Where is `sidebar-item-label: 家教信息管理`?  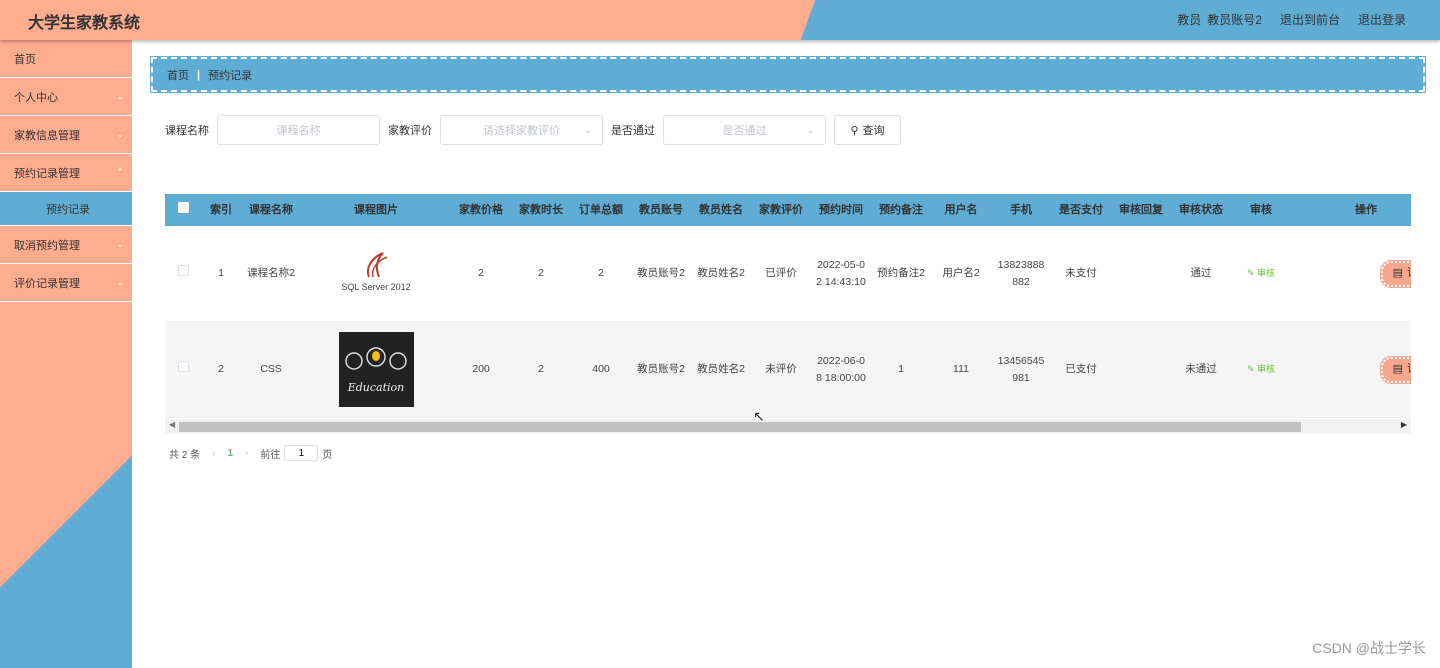 sidebar-item-label: 家教信息管理 is located at coordinates (47, 135).